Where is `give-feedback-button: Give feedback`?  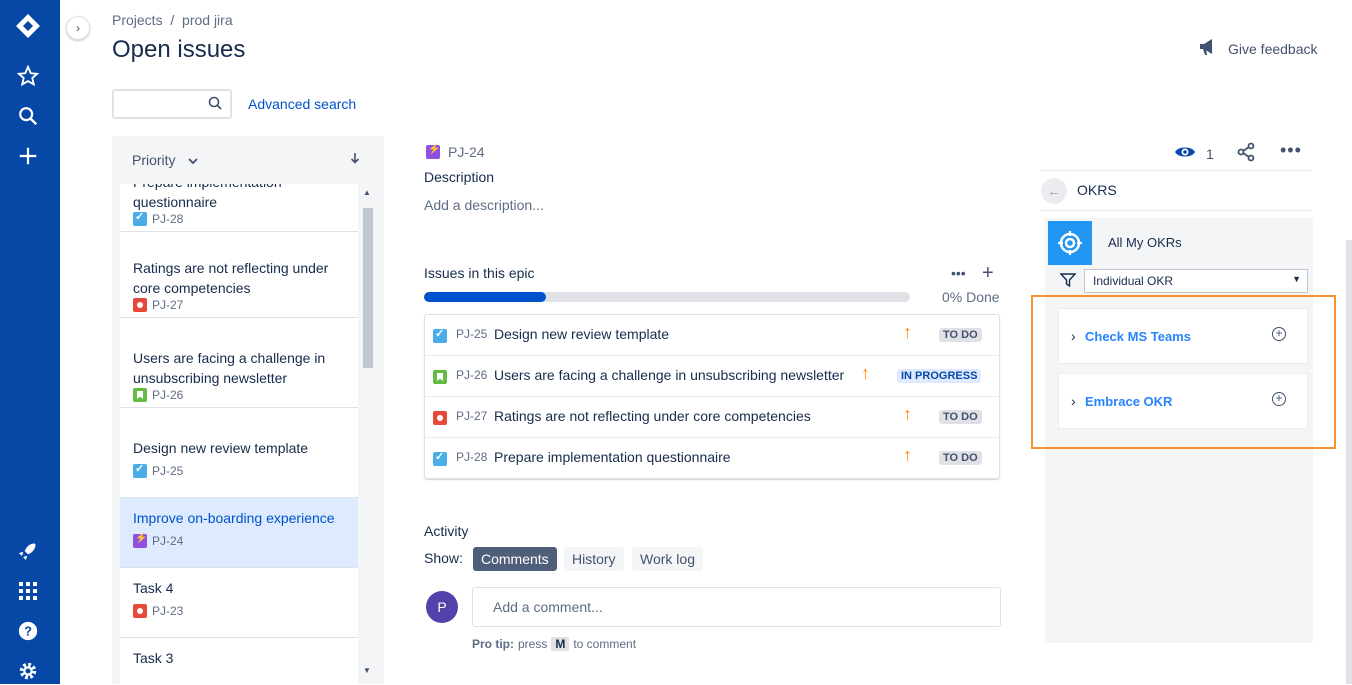
give-feedback-button: Give feedback is located at coordinates (1258, 48).